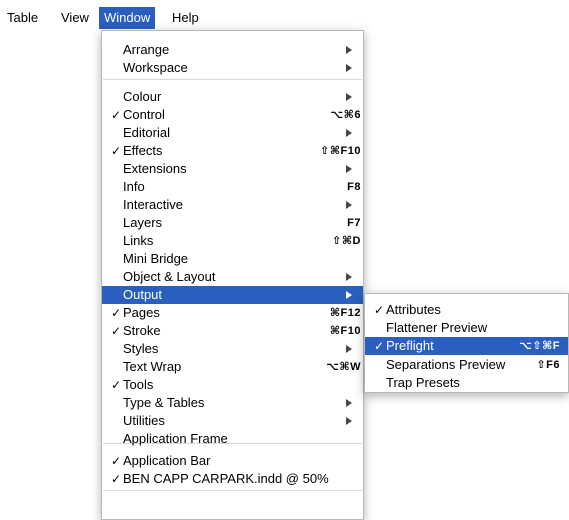 The width and height of the screenshot is (569, 520). What do you see at coordinates (185, 18) in the screenshot?
I see `menu-help: Help` at bounding box center [185, 18].